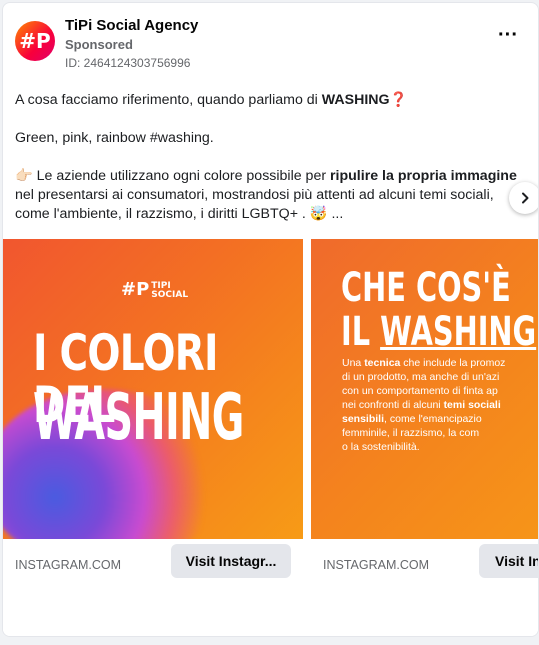  I want to click on exploding-head-icon: 🤯, so click(318, 214).